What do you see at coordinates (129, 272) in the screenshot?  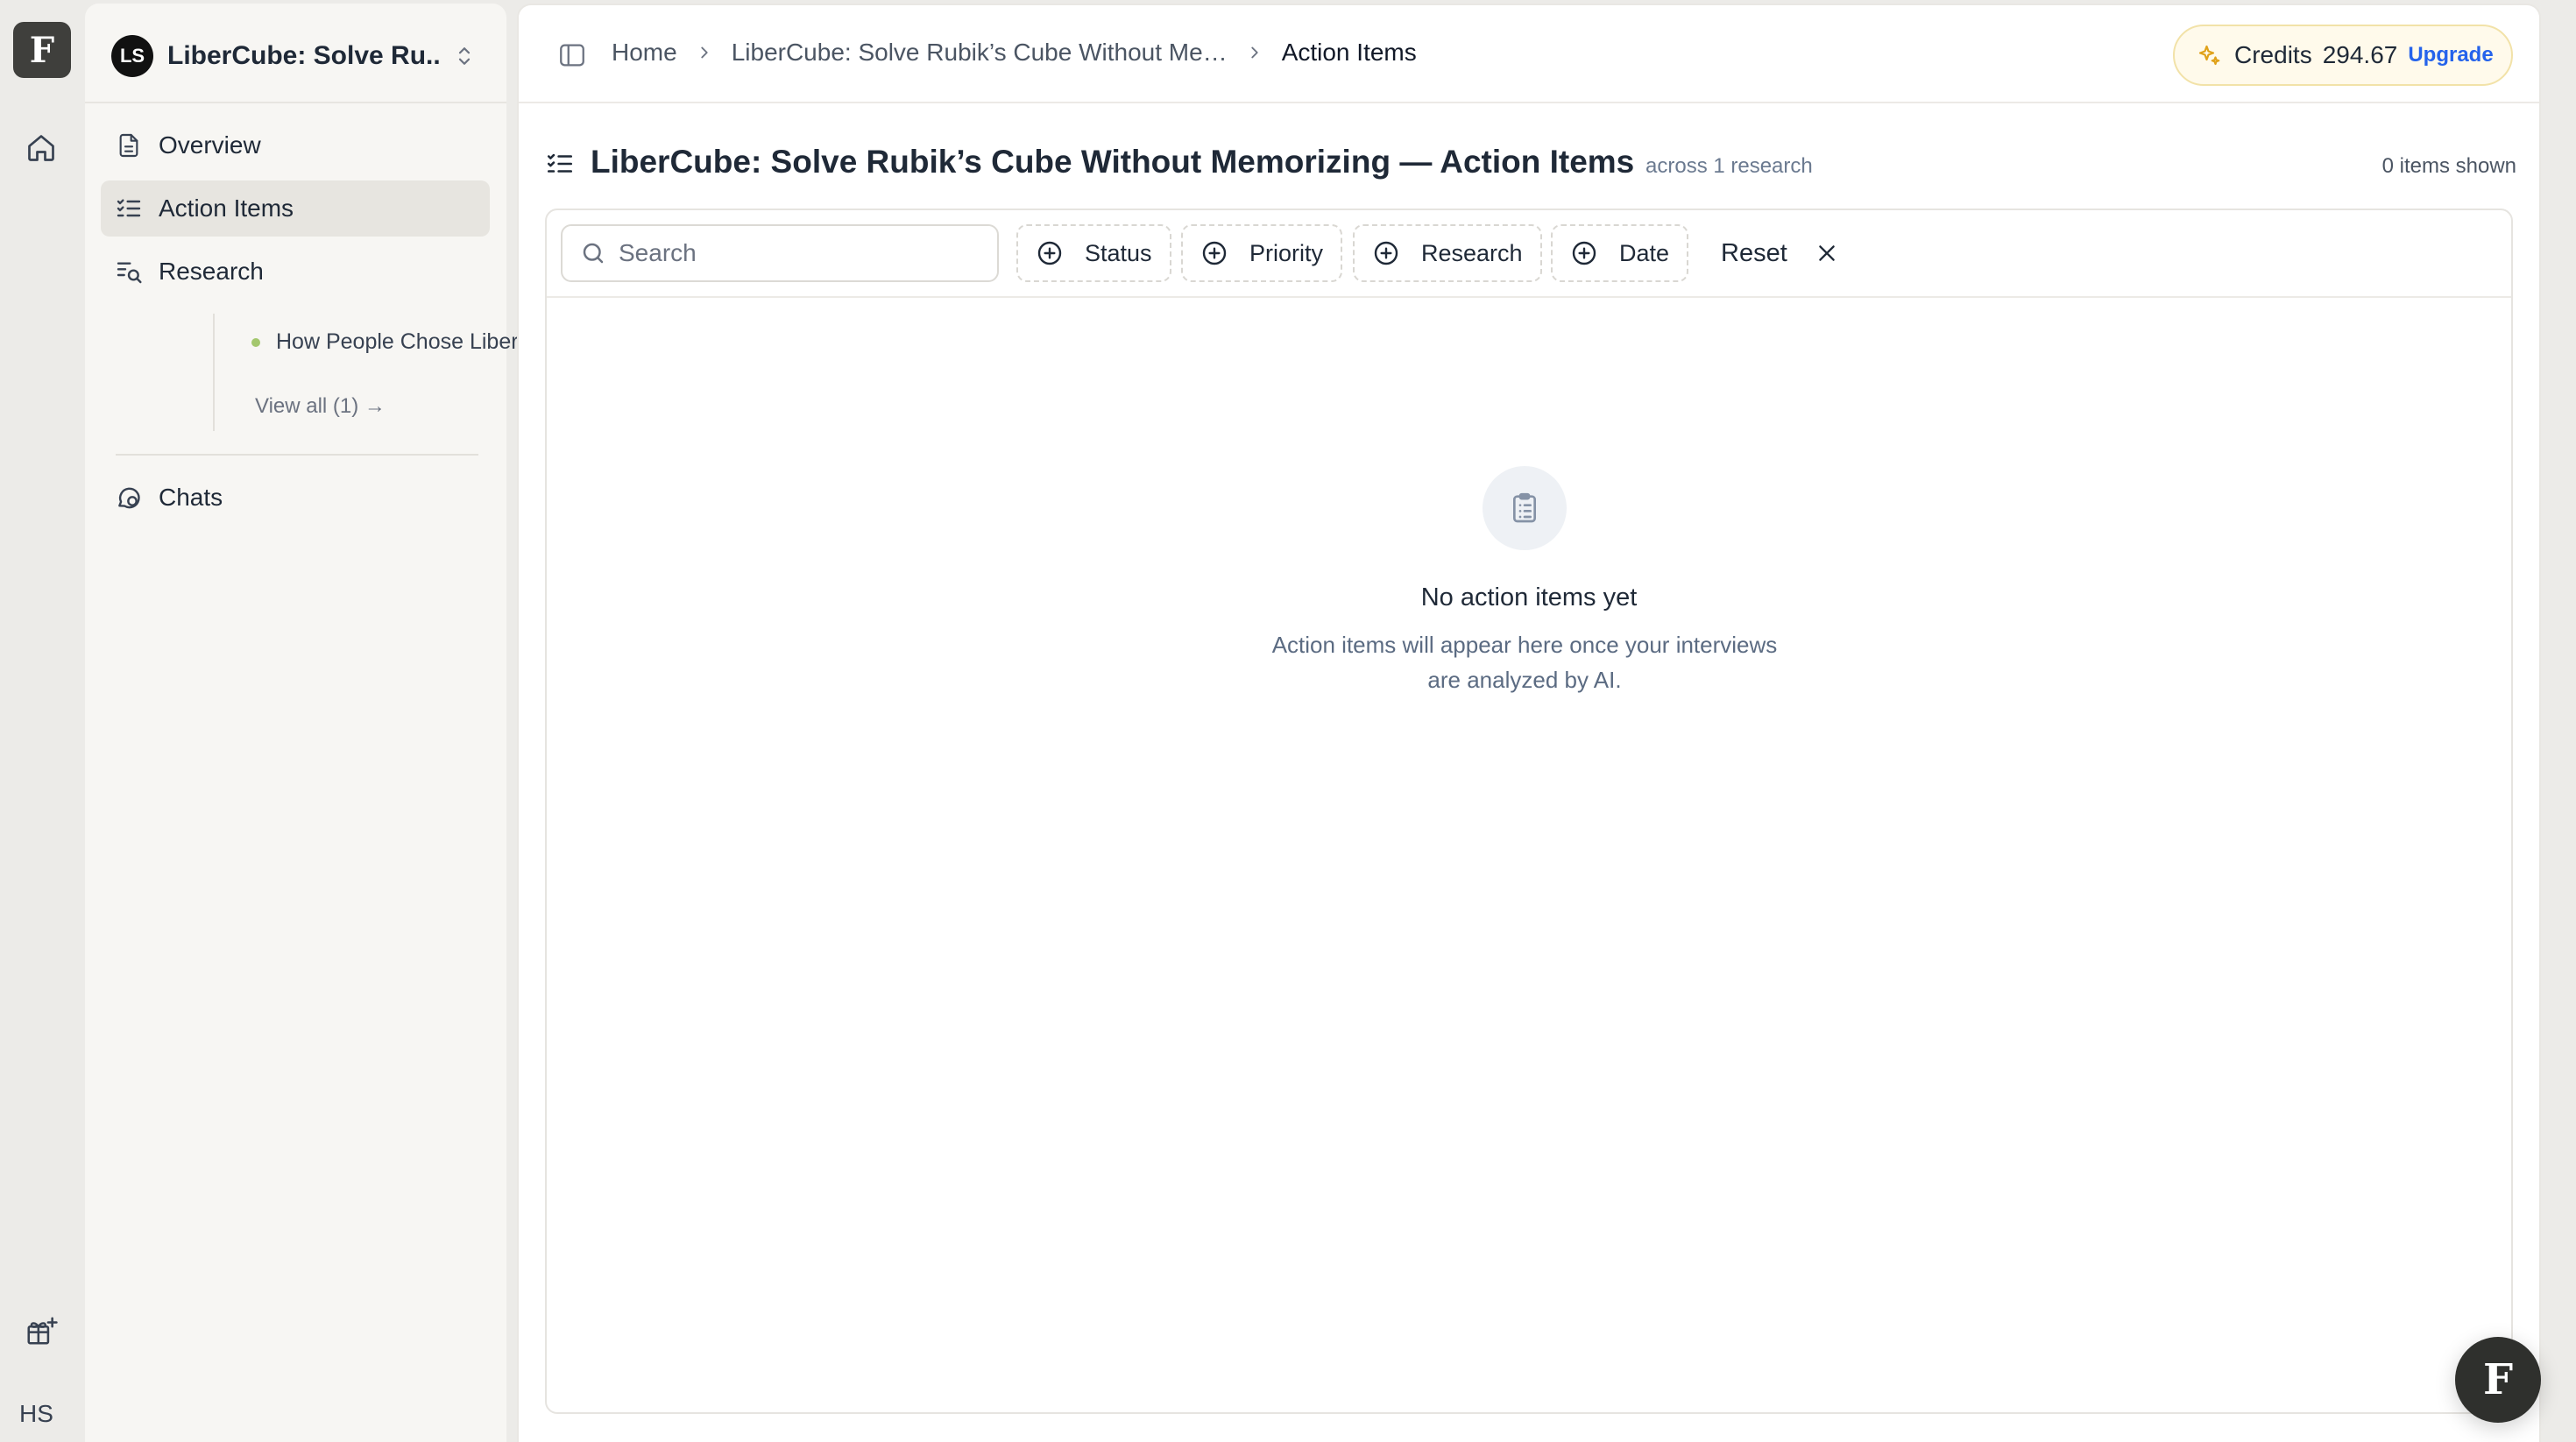 I see `research-icon` at bounding box center [129, 272].